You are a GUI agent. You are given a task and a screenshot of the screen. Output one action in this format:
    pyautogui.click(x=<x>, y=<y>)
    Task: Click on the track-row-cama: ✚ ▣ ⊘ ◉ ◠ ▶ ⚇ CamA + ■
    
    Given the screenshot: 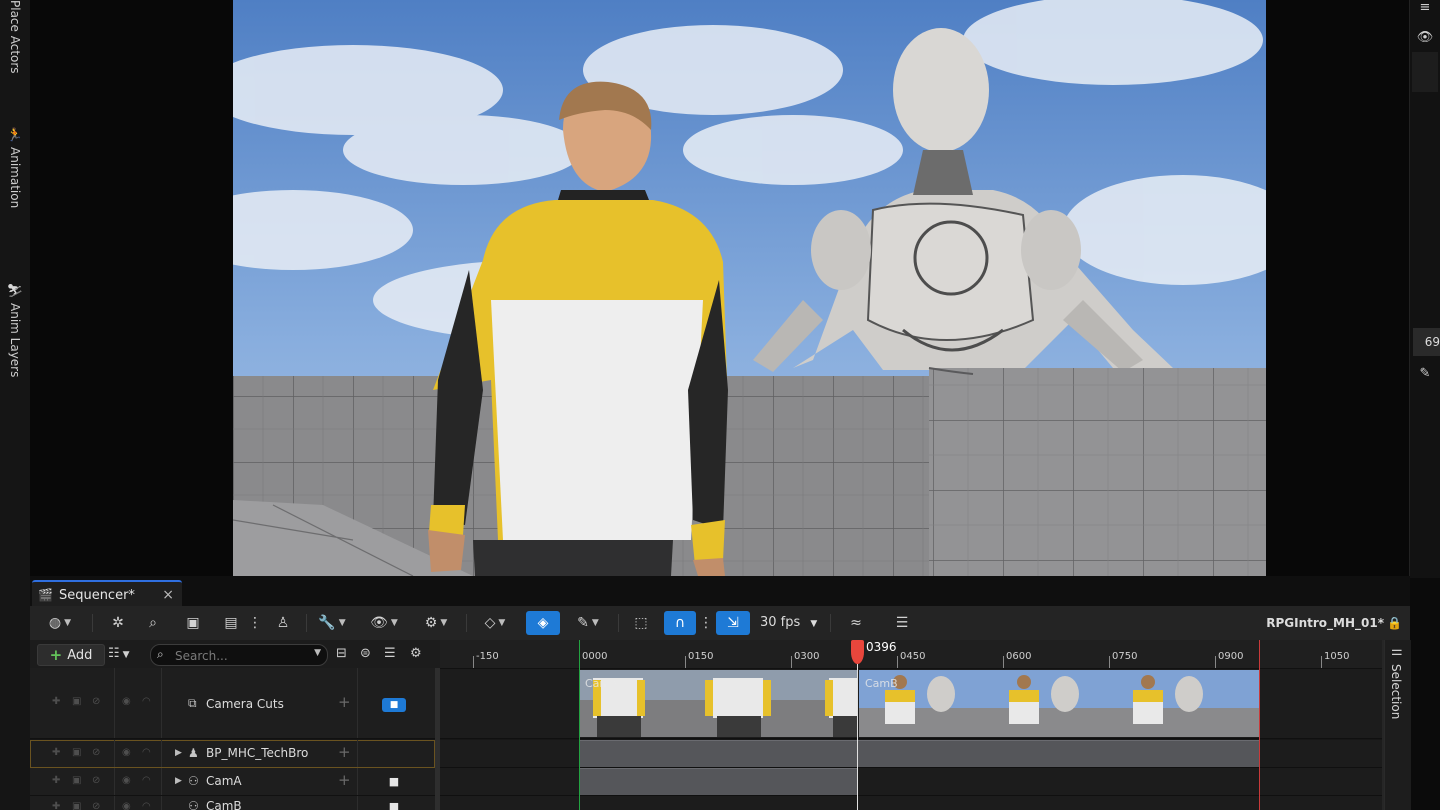 What is the action you would take?
    pyautogui.click(x=232, y=782)
    